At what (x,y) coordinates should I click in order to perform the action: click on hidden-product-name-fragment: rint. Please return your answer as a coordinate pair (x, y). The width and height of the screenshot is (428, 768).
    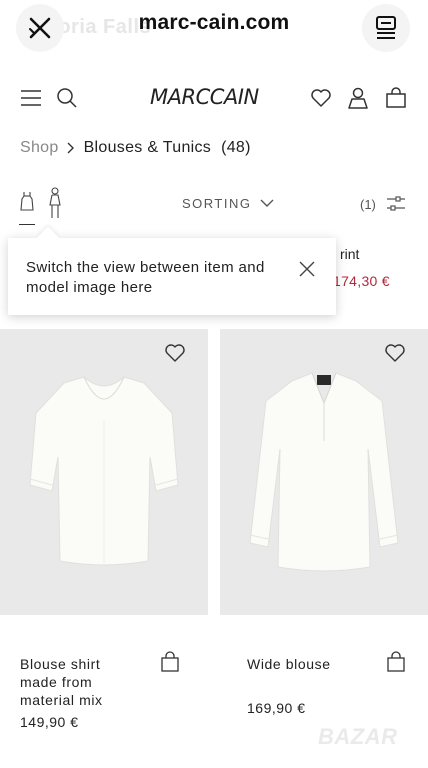
    Looking at the image, I should click on (350, 254).